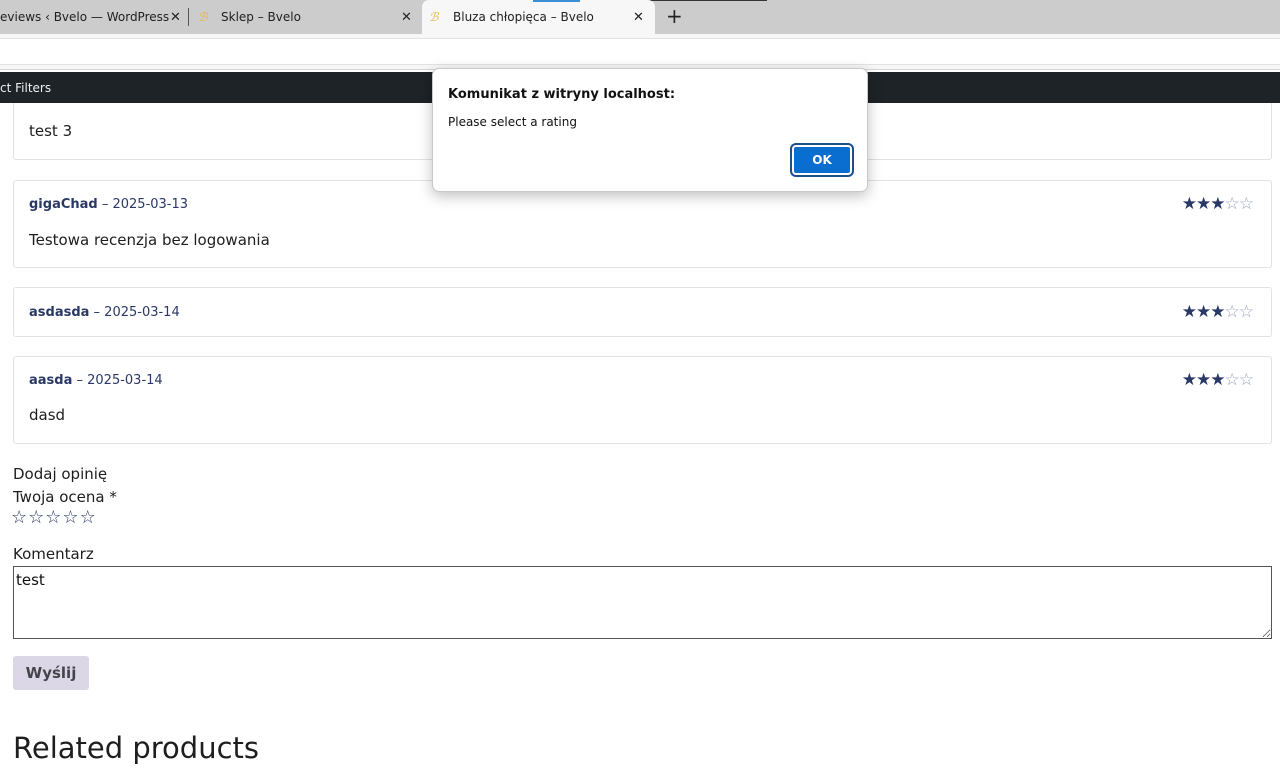  I want to click on comment-textarea: test, so click(642, 602).